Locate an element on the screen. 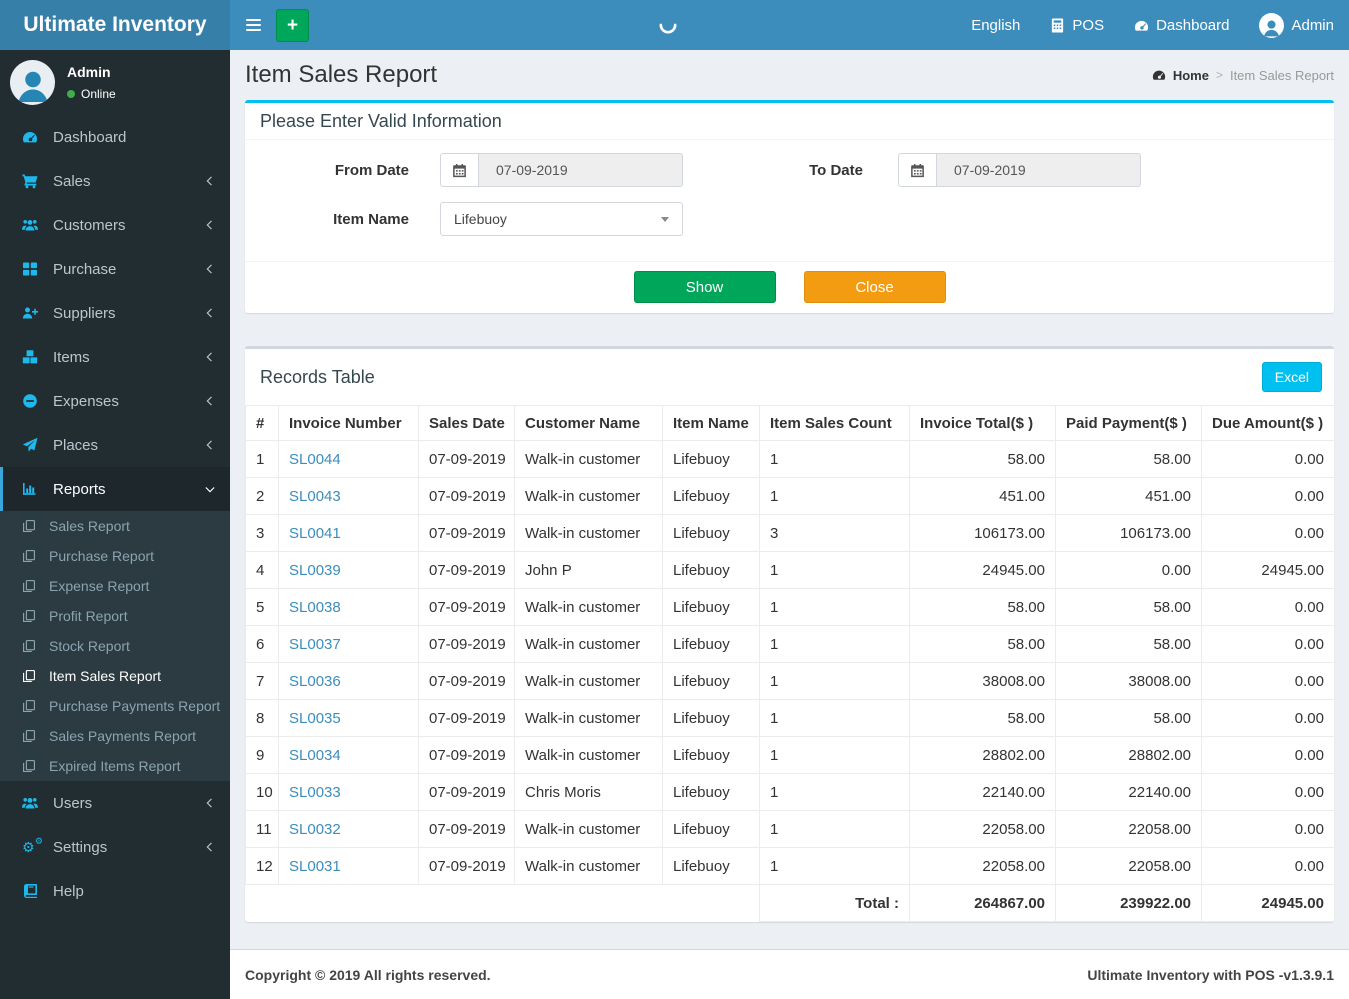  user-menu: Admin is located at coordinates (1296, 25).